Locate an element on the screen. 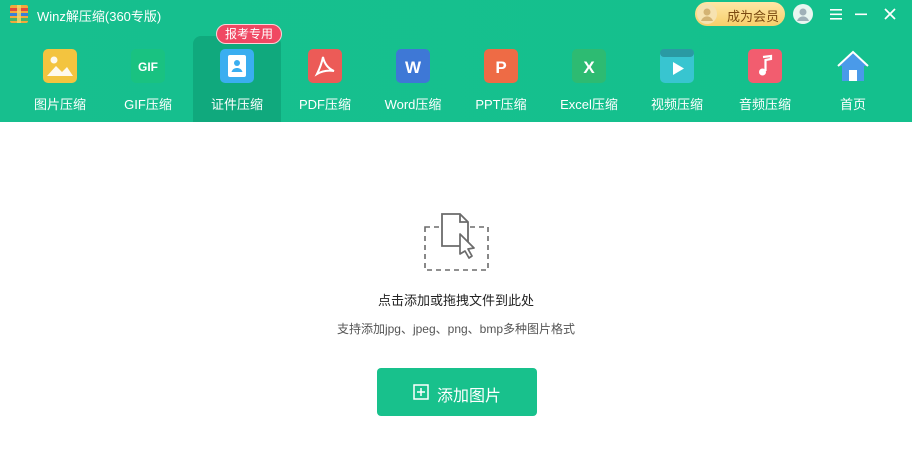  tool-word-compress: W Word压缩 is located at coordinates (413, 79).